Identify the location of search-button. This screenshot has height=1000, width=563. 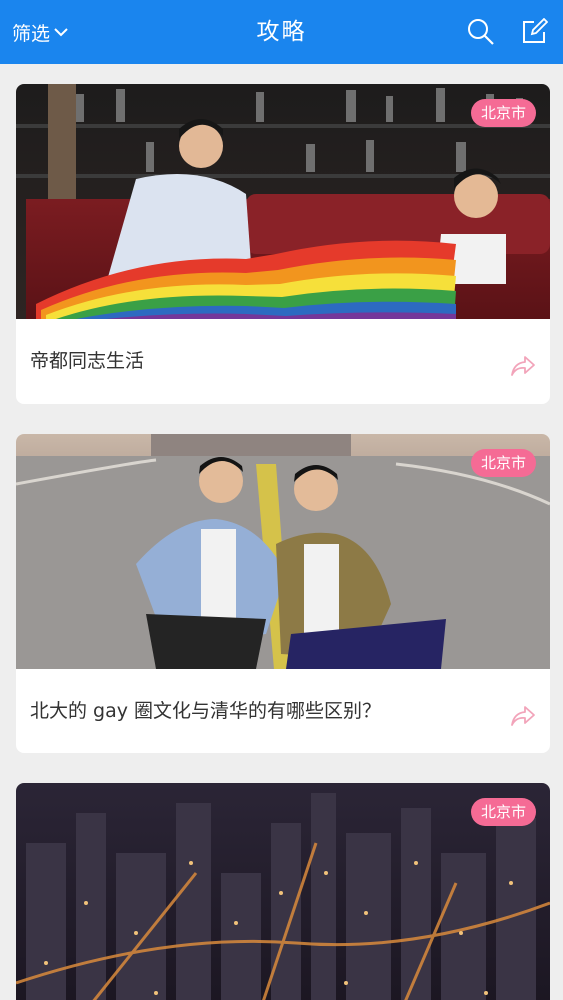
(481, 32).